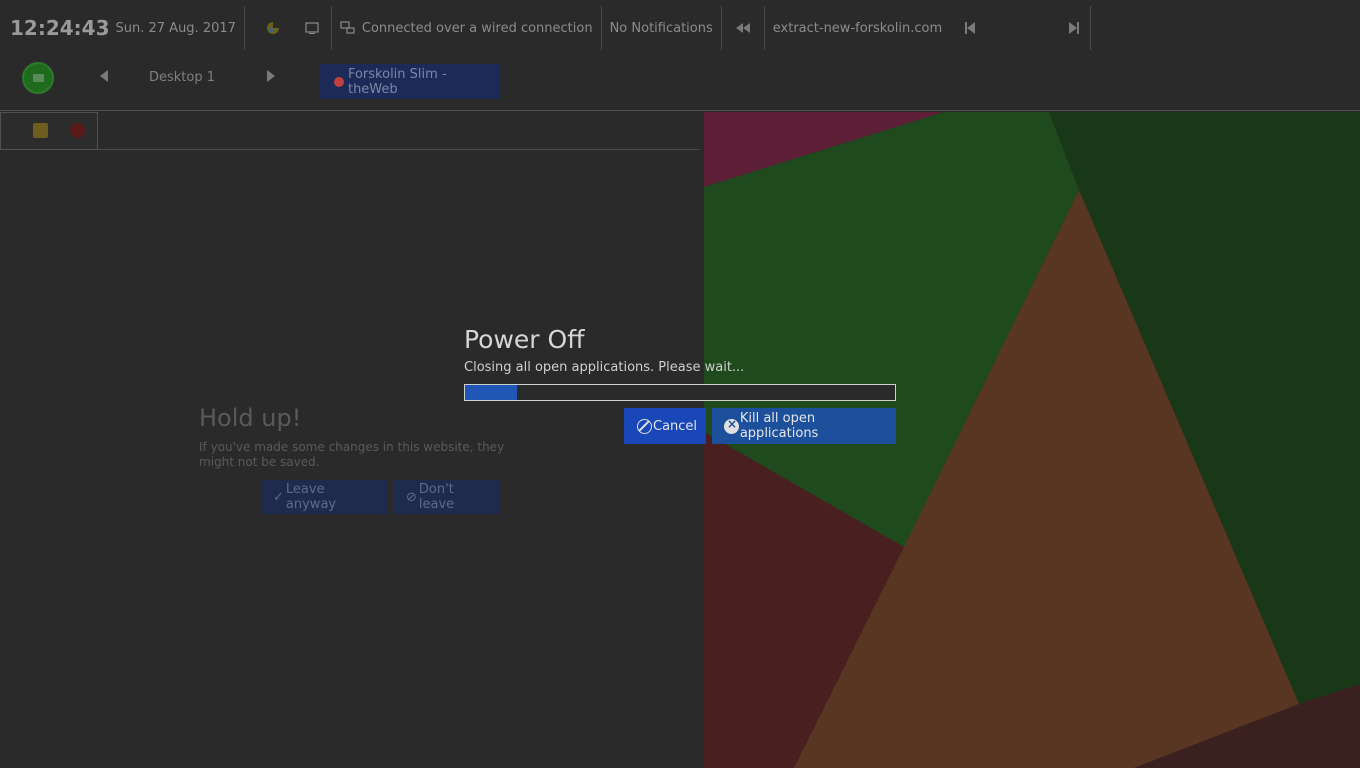 The width and height of the screenshot is (1360, 768). What do you see at coordinates (77, 130) in the screenshot?
I see `close-tab-icon` at bounding box center [77, 130].